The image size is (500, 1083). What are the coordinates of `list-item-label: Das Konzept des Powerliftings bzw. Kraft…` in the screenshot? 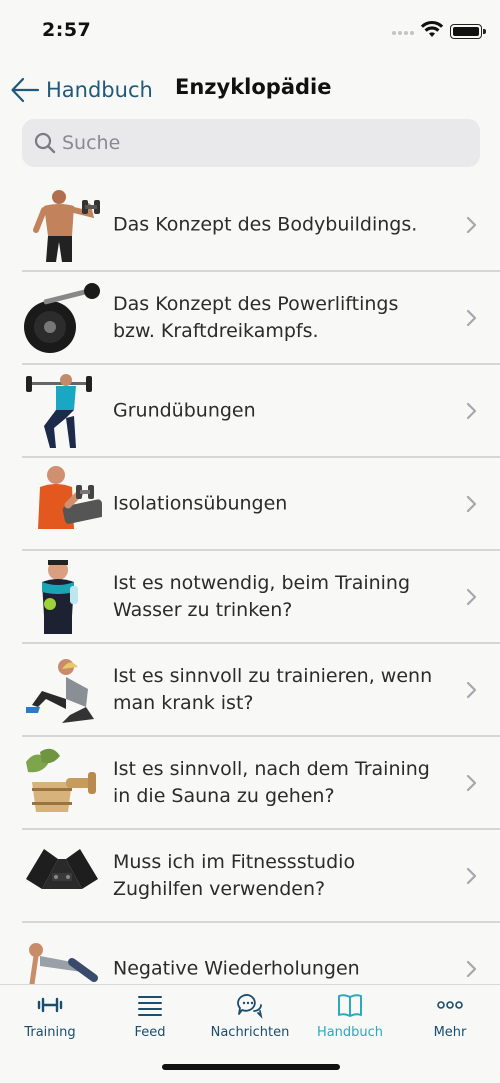 It's located at (256, 317).